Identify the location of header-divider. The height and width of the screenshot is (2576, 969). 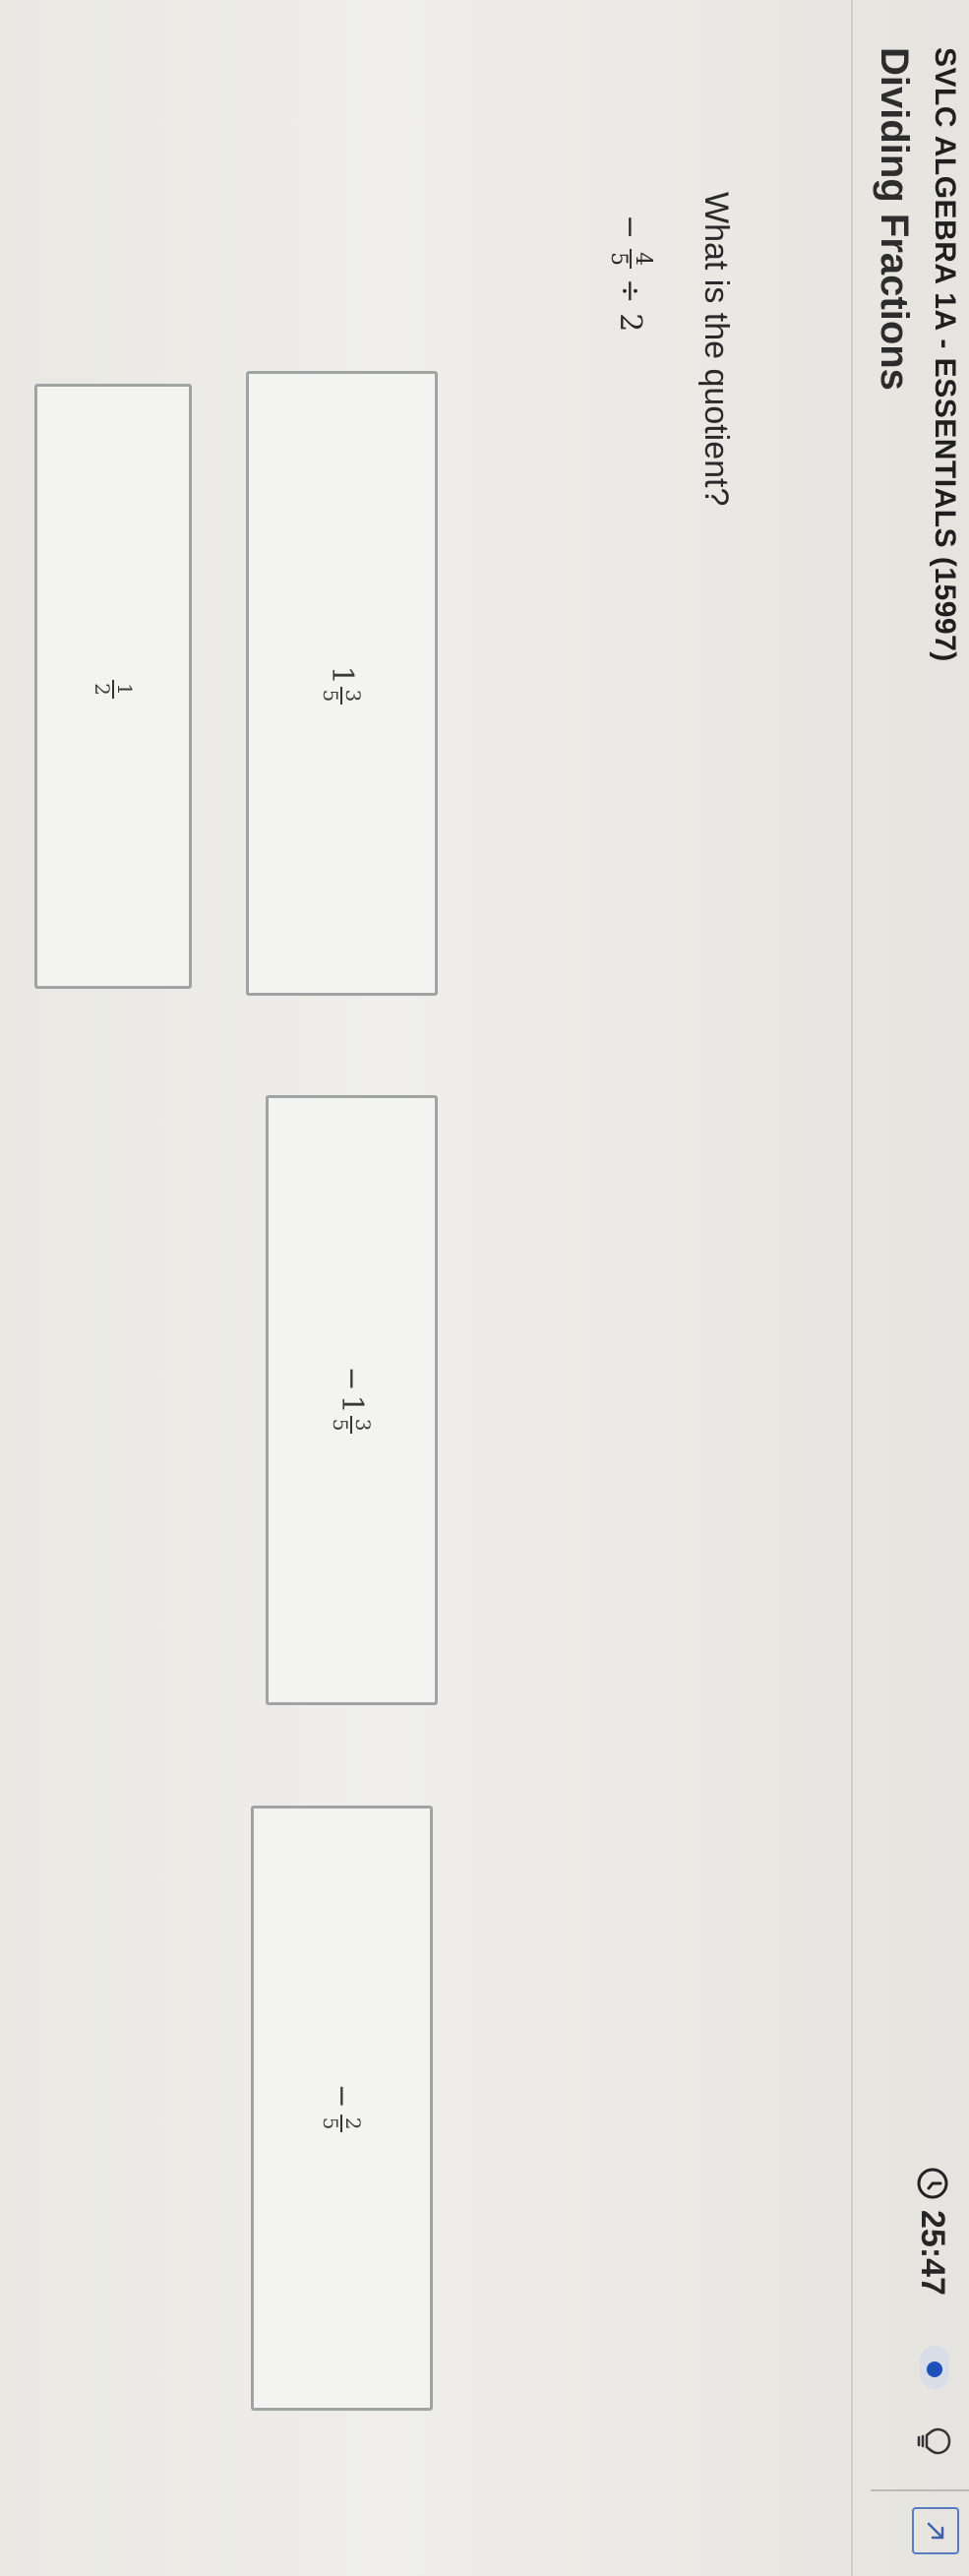
(920, 2490).